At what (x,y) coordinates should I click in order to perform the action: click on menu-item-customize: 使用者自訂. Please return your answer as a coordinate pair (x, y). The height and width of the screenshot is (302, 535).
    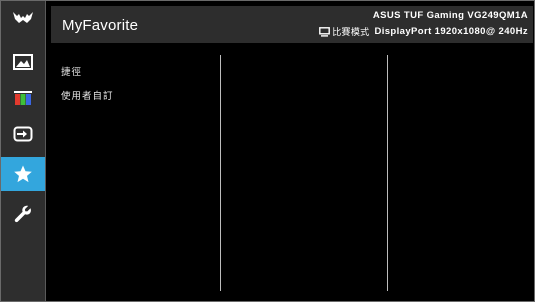
    Looking at the image, I should click on (87, 95).